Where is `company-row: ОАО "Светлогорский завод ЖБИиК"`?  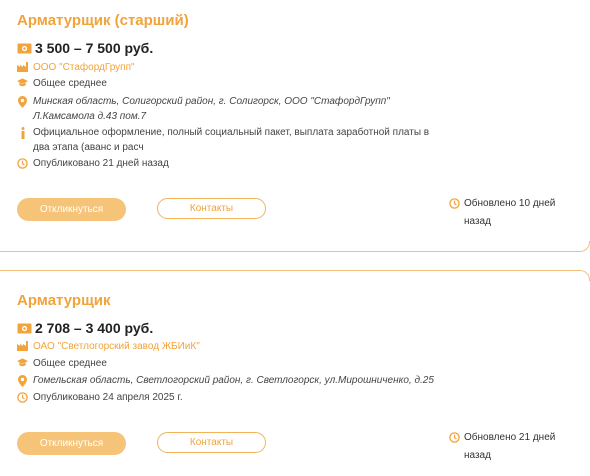 company-row: ОАО "Светлогорский завод ЖБИиК" is located at coordinates (227, 346).